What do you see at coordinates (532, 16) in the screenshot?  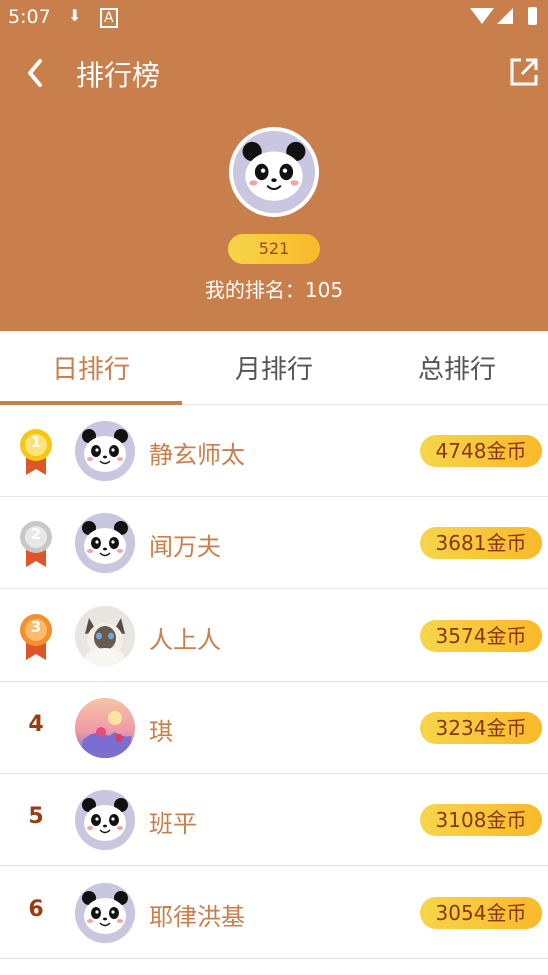 I see `battery-icon` at bounding box center [532, 16].